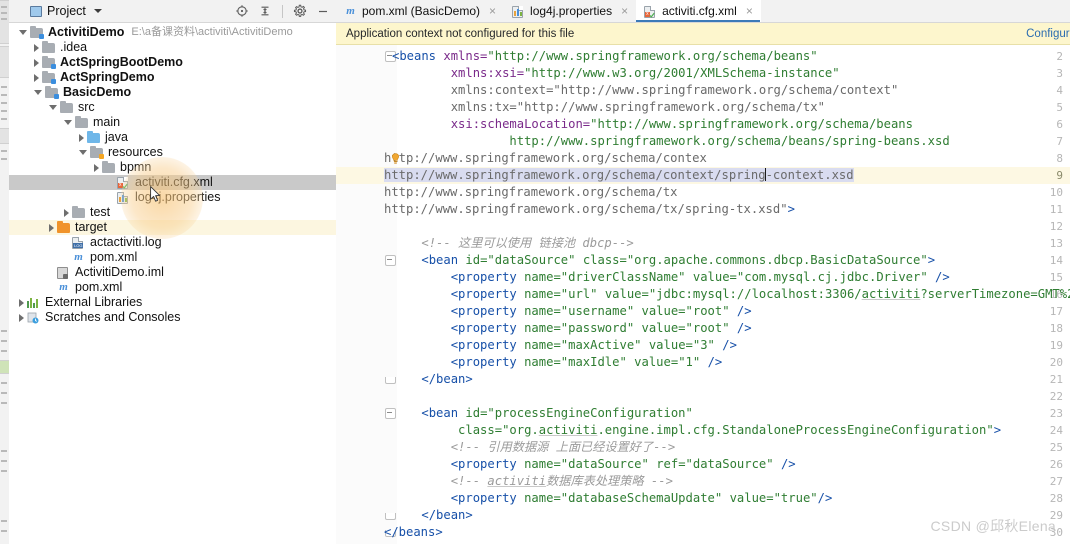  What do you see at coordinates (49, 77) in the screenshot?
I see `module-folder-icon` at bounding box center [49, 77].